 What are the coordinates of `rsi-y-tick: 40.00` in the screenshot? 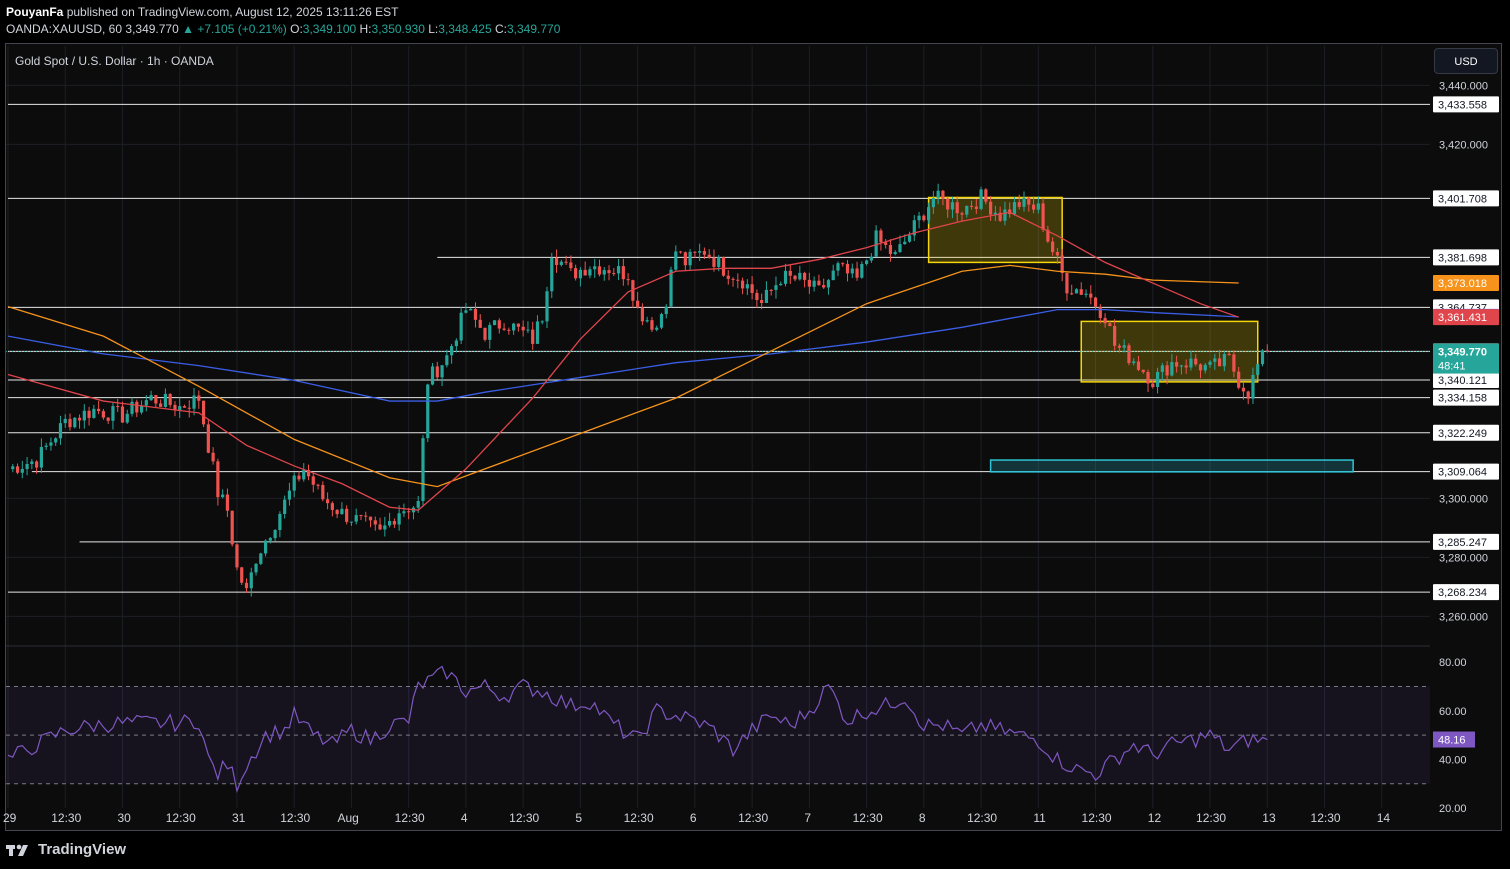 It's located at (1453, 760).